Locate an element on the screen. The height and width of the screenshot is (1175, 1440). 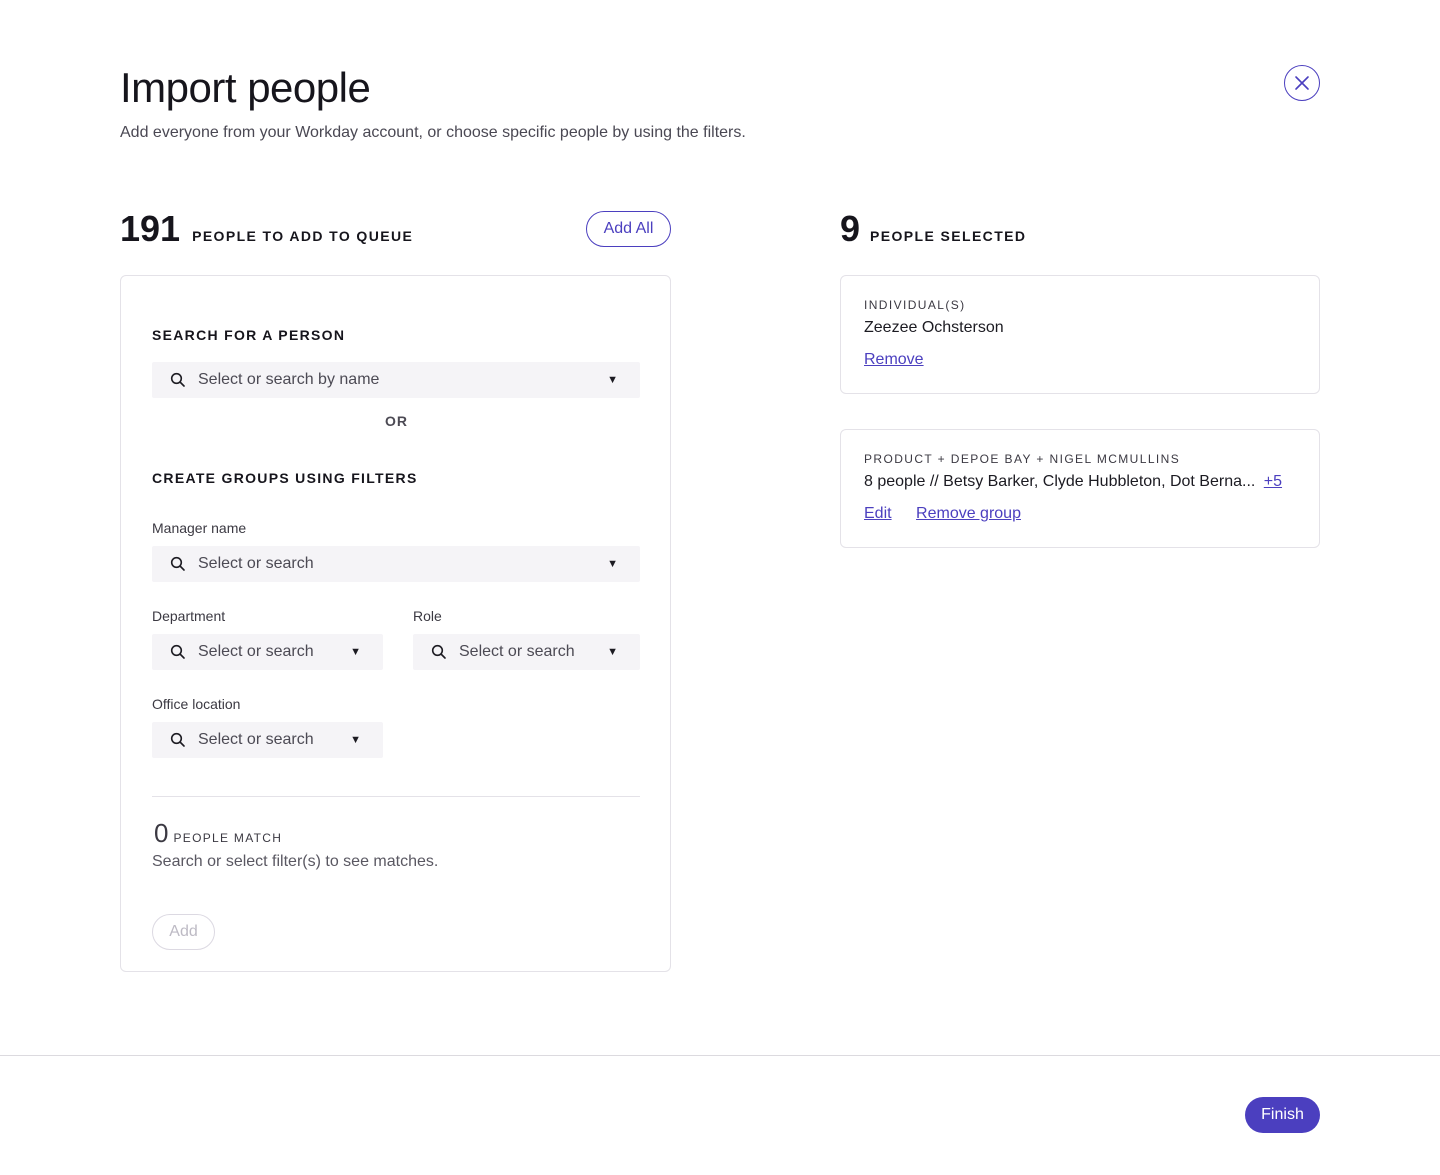
selected-count: 9 is located at coordinates (850, 228).